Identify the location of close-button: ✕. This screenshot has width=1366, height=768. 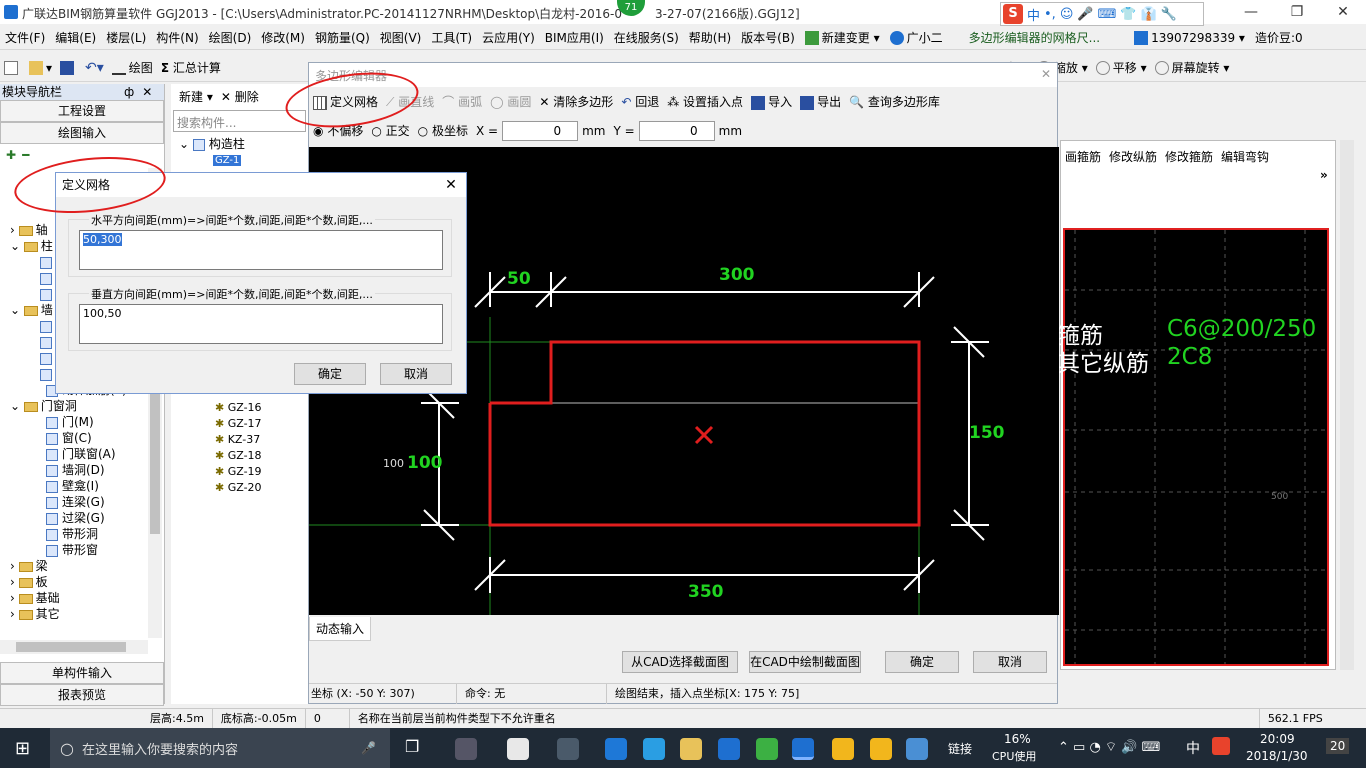
(1343, 12).